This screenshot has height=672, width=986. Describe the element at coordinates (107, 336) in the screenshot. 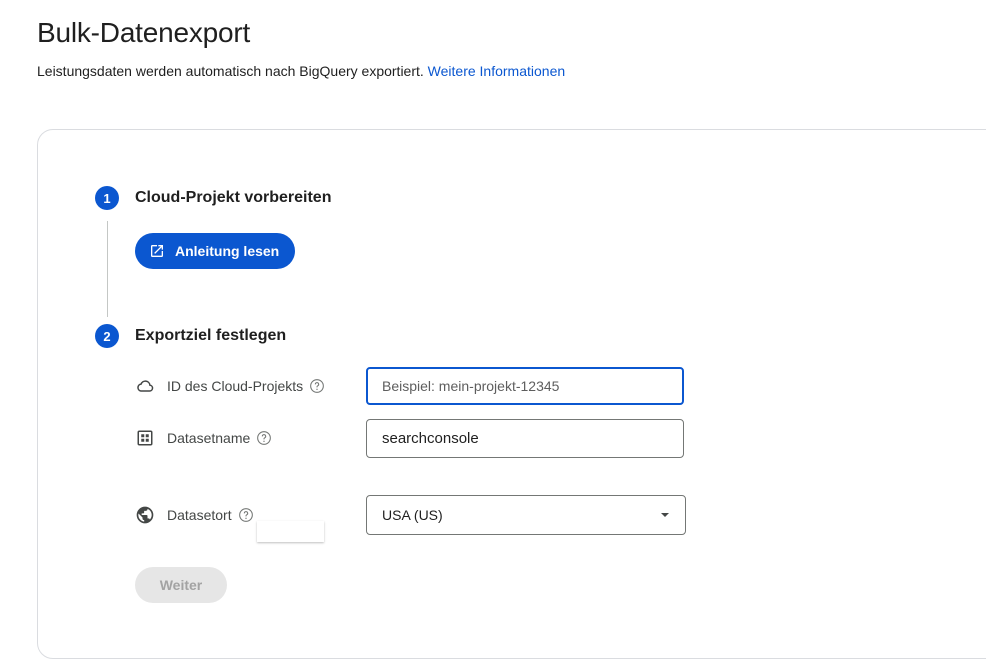

I see `step-2-number: 2` at that location.